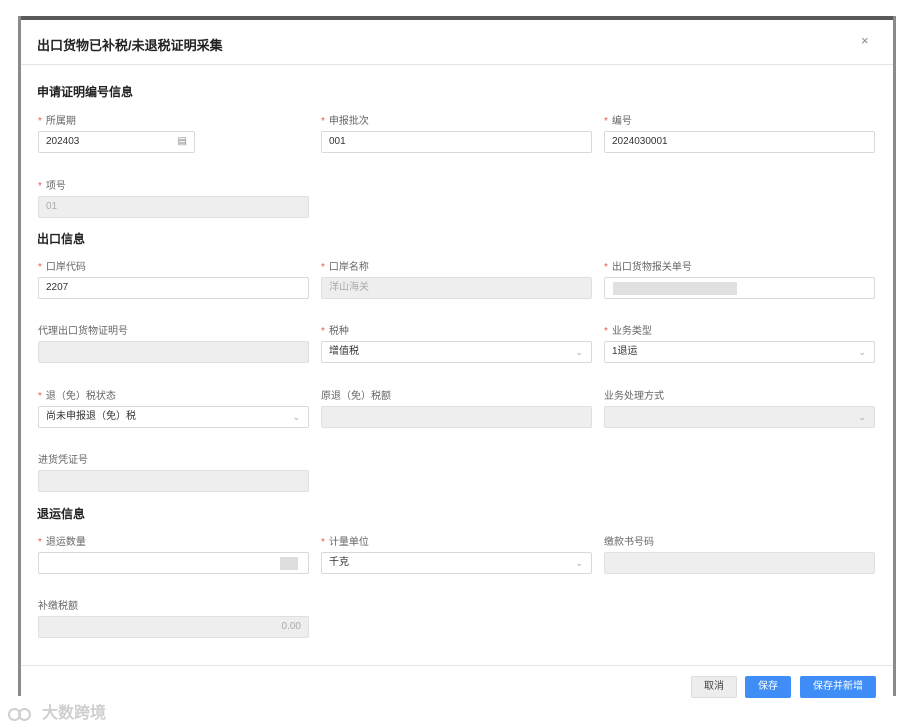 The width and height of the screenshot is (913, 727). I want to click on dialog-title: 出口货物已补税/未退税证明采集, so click(130, 45).